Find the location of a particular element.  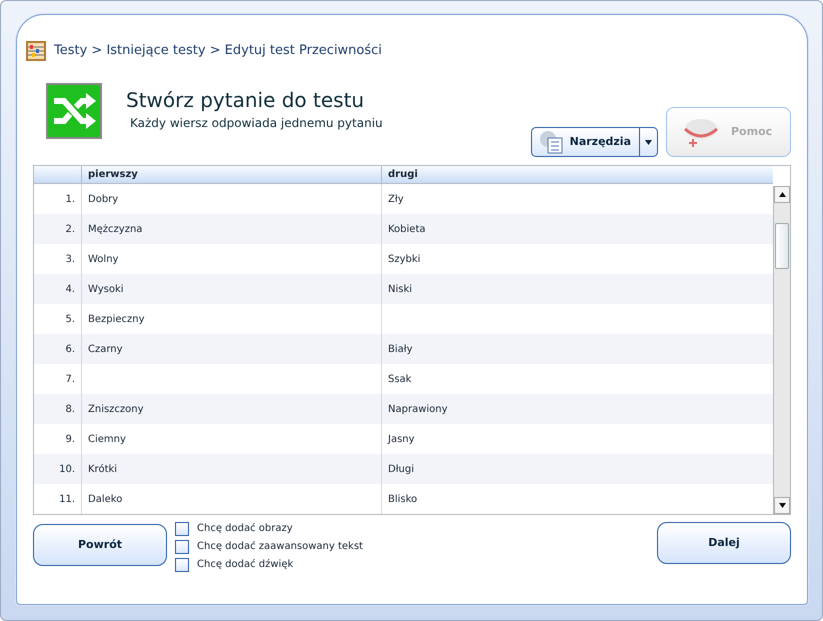

table-cell-text: Szybki is located at coordinates (404, 259).